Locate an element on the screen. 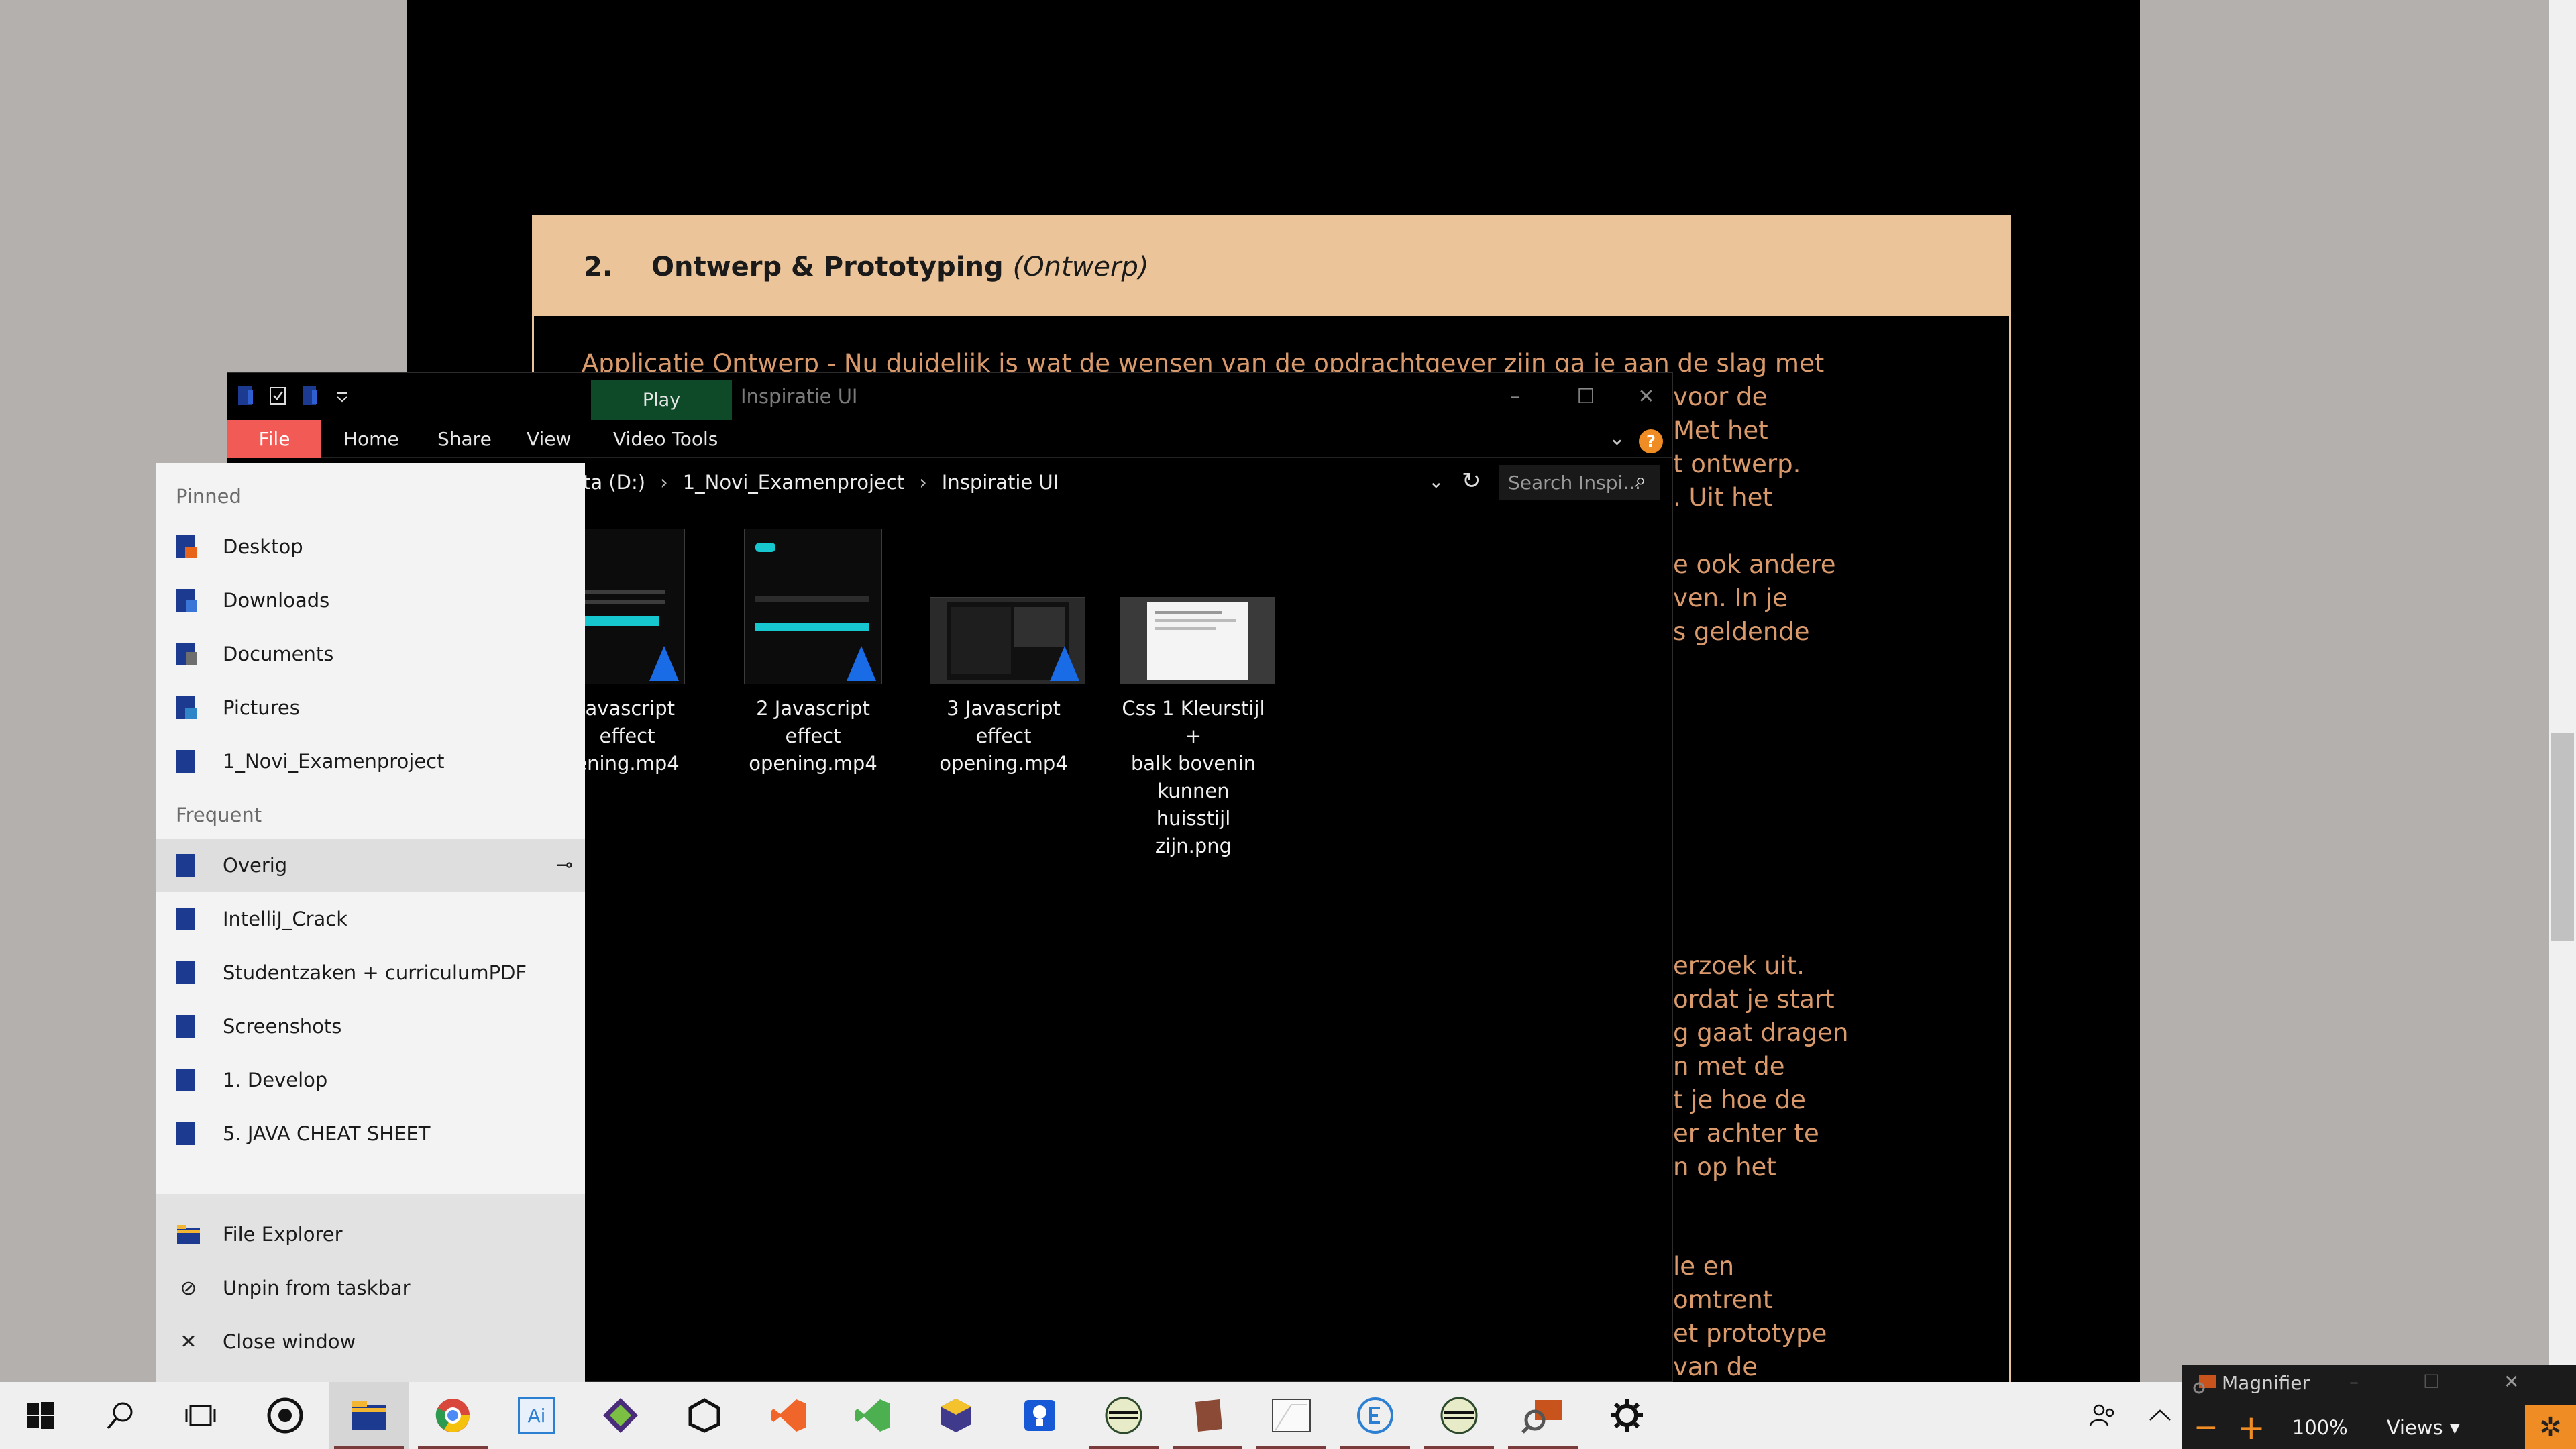  jumplist-item-pictures: Pictures is located at coordinates (370, 708).